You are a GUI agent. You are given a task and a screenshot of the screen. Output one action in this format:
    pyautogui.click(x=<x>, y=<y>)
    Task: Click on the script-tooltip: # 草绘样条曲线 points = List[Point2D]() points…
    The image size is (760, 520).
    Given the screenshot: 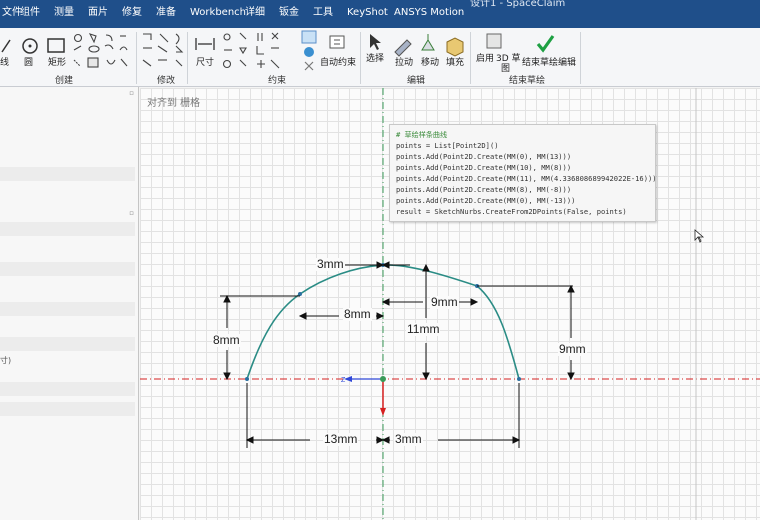 What is the action you would take?
    pyautogui.click(x=523, y=173)
    